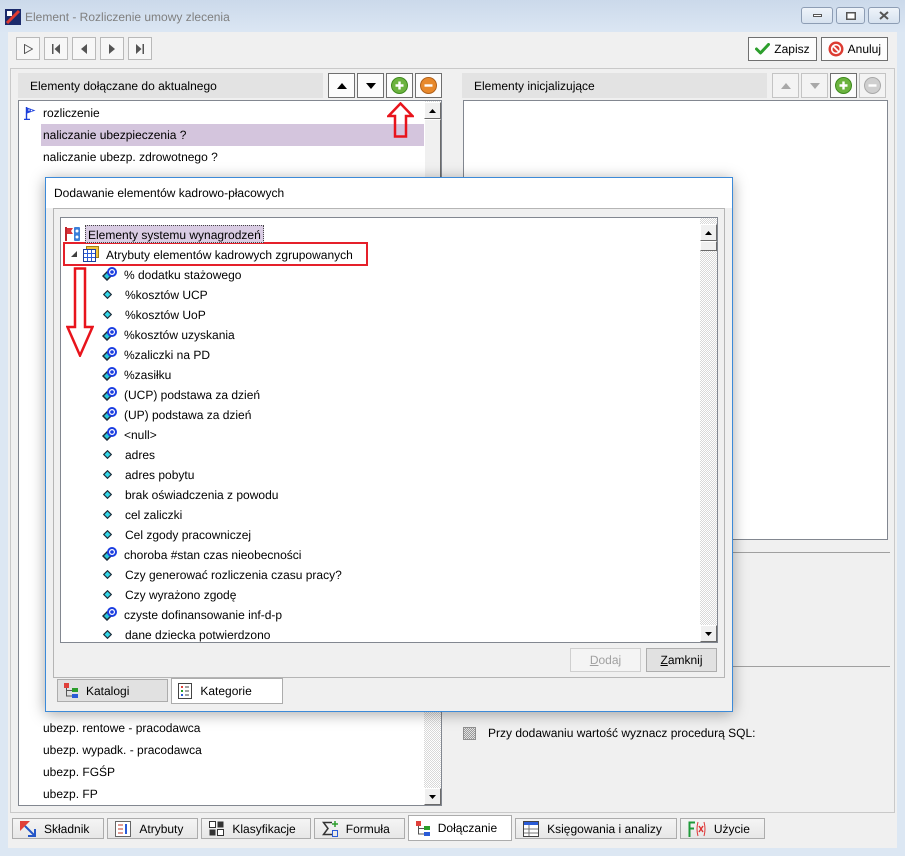  What do you see at coordinates (84, 48) in the screenshot?
I see `previous-button` at bounding box center [84, 48].